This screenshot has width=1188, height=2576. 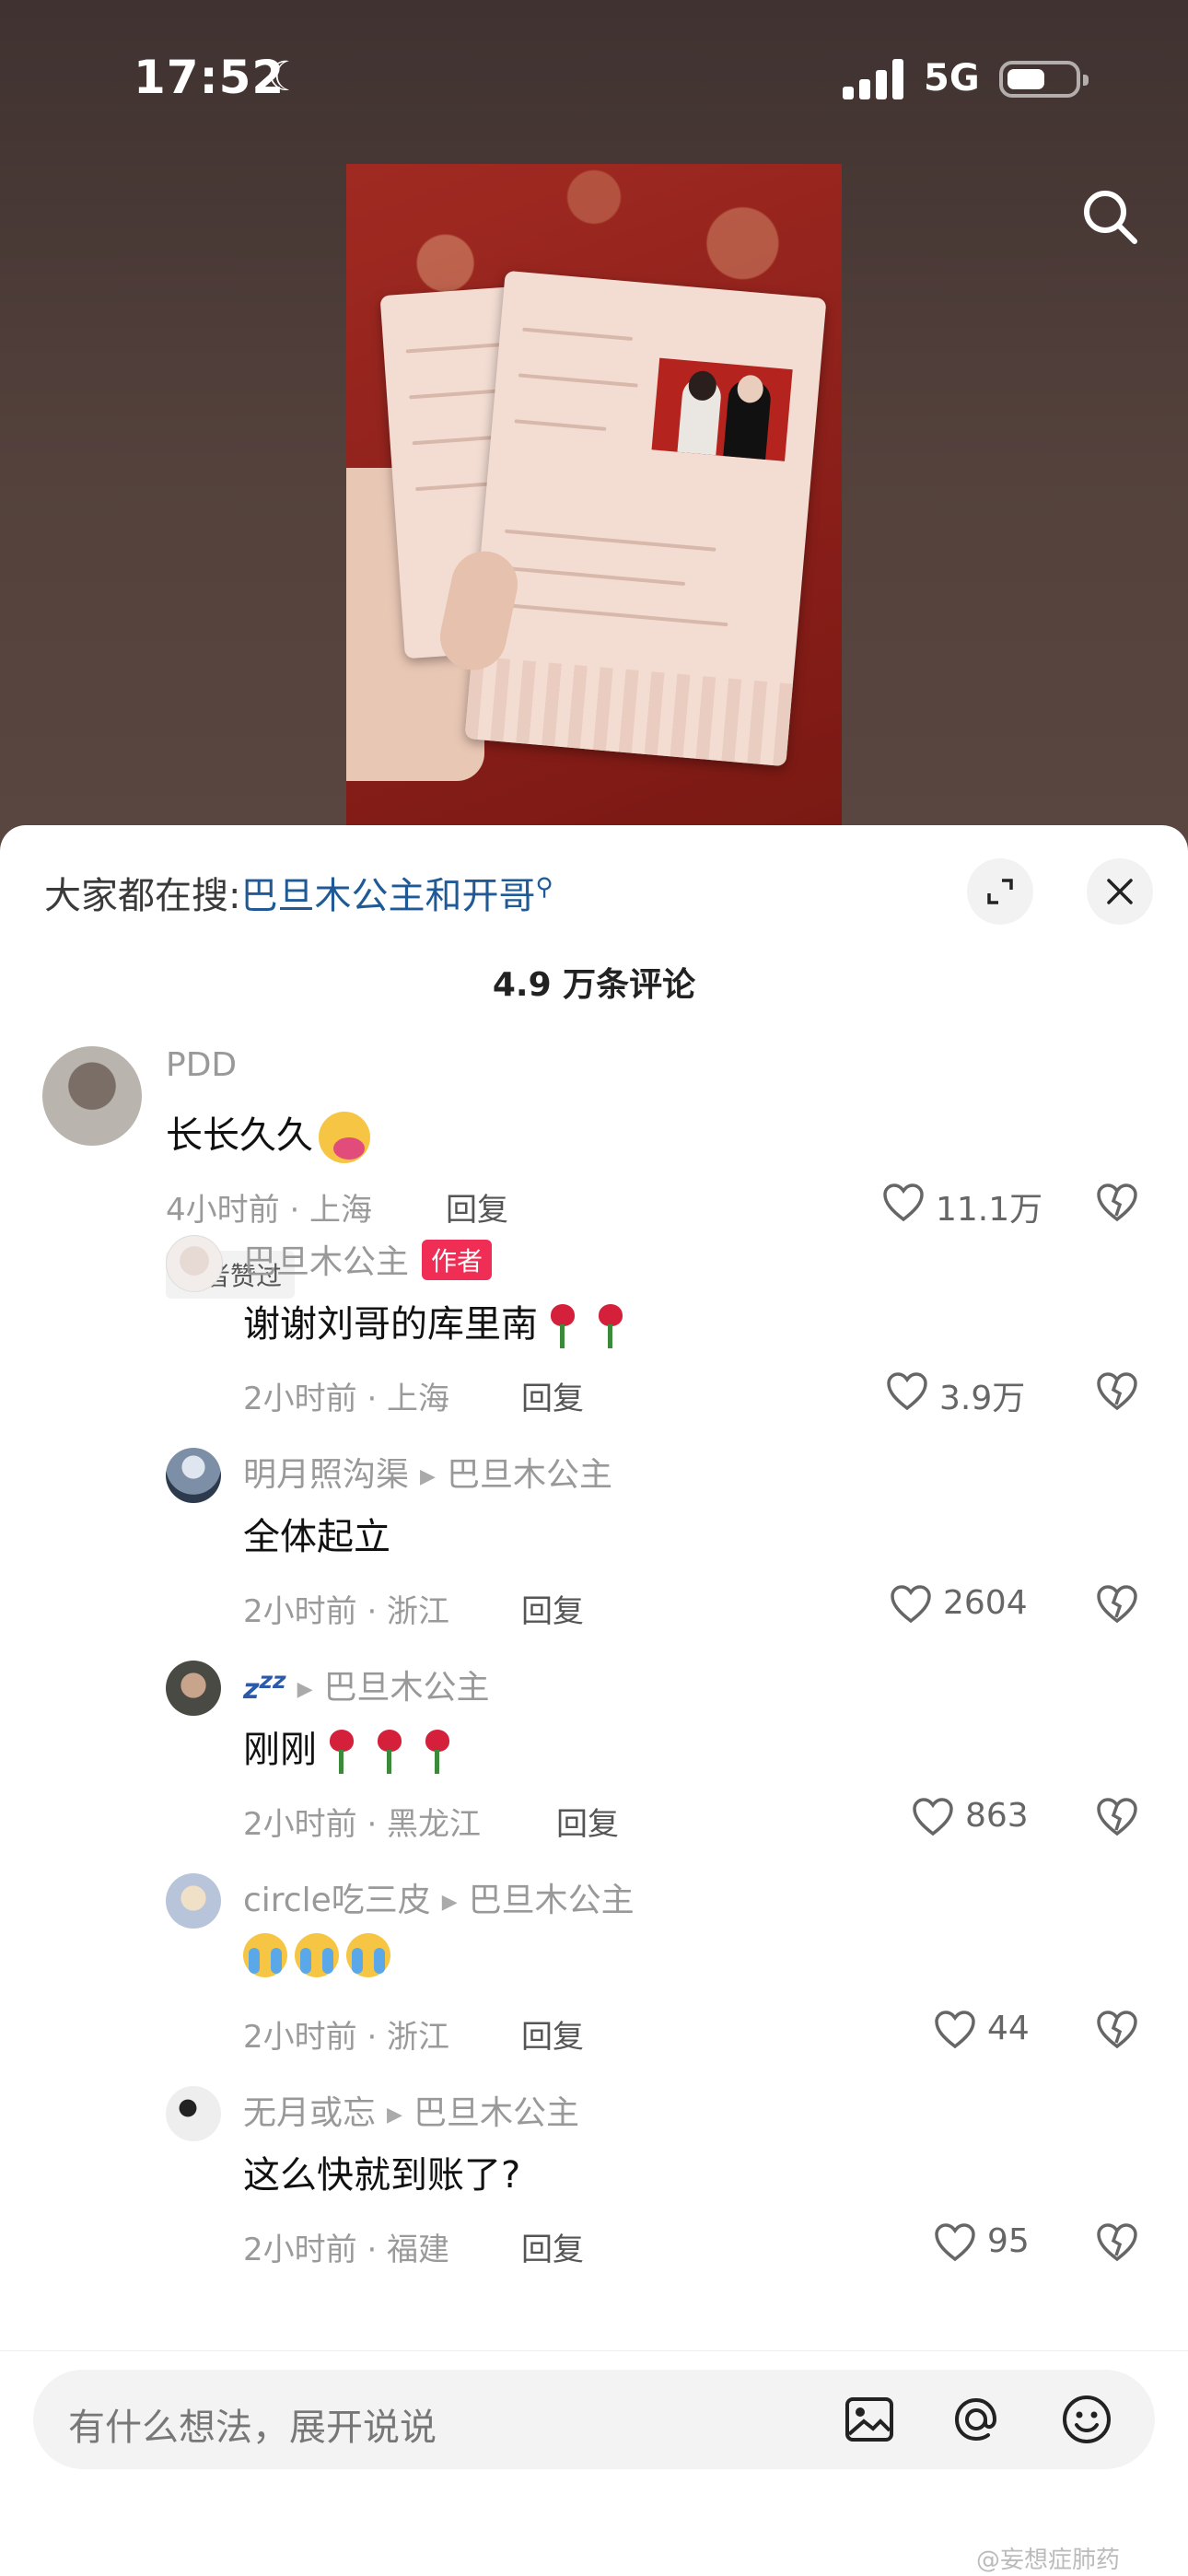 What do you see at coordinates (985, 1603) in the screenshot?
I see `like-count: 2604` at bounding box center [985, 1603].